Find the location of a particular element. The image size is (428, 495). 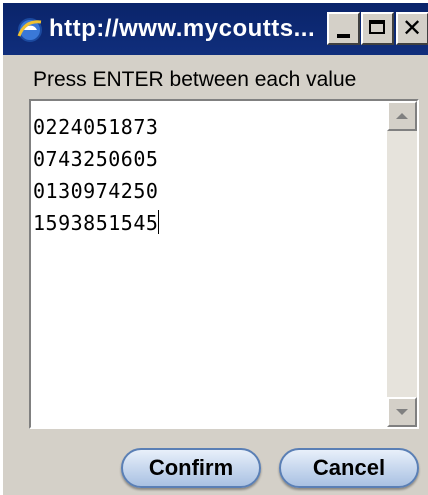

value-line: 0130974250 is located at coordinates (96, 191).